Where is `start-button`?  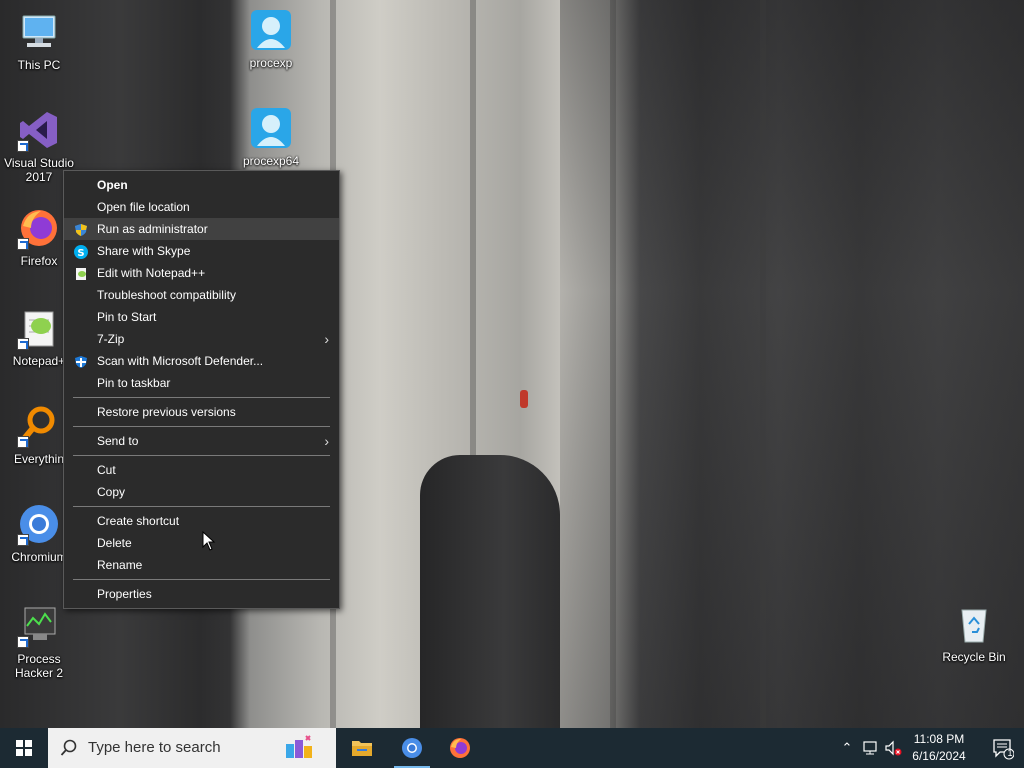 start-button is located at coordinates (24, 748).